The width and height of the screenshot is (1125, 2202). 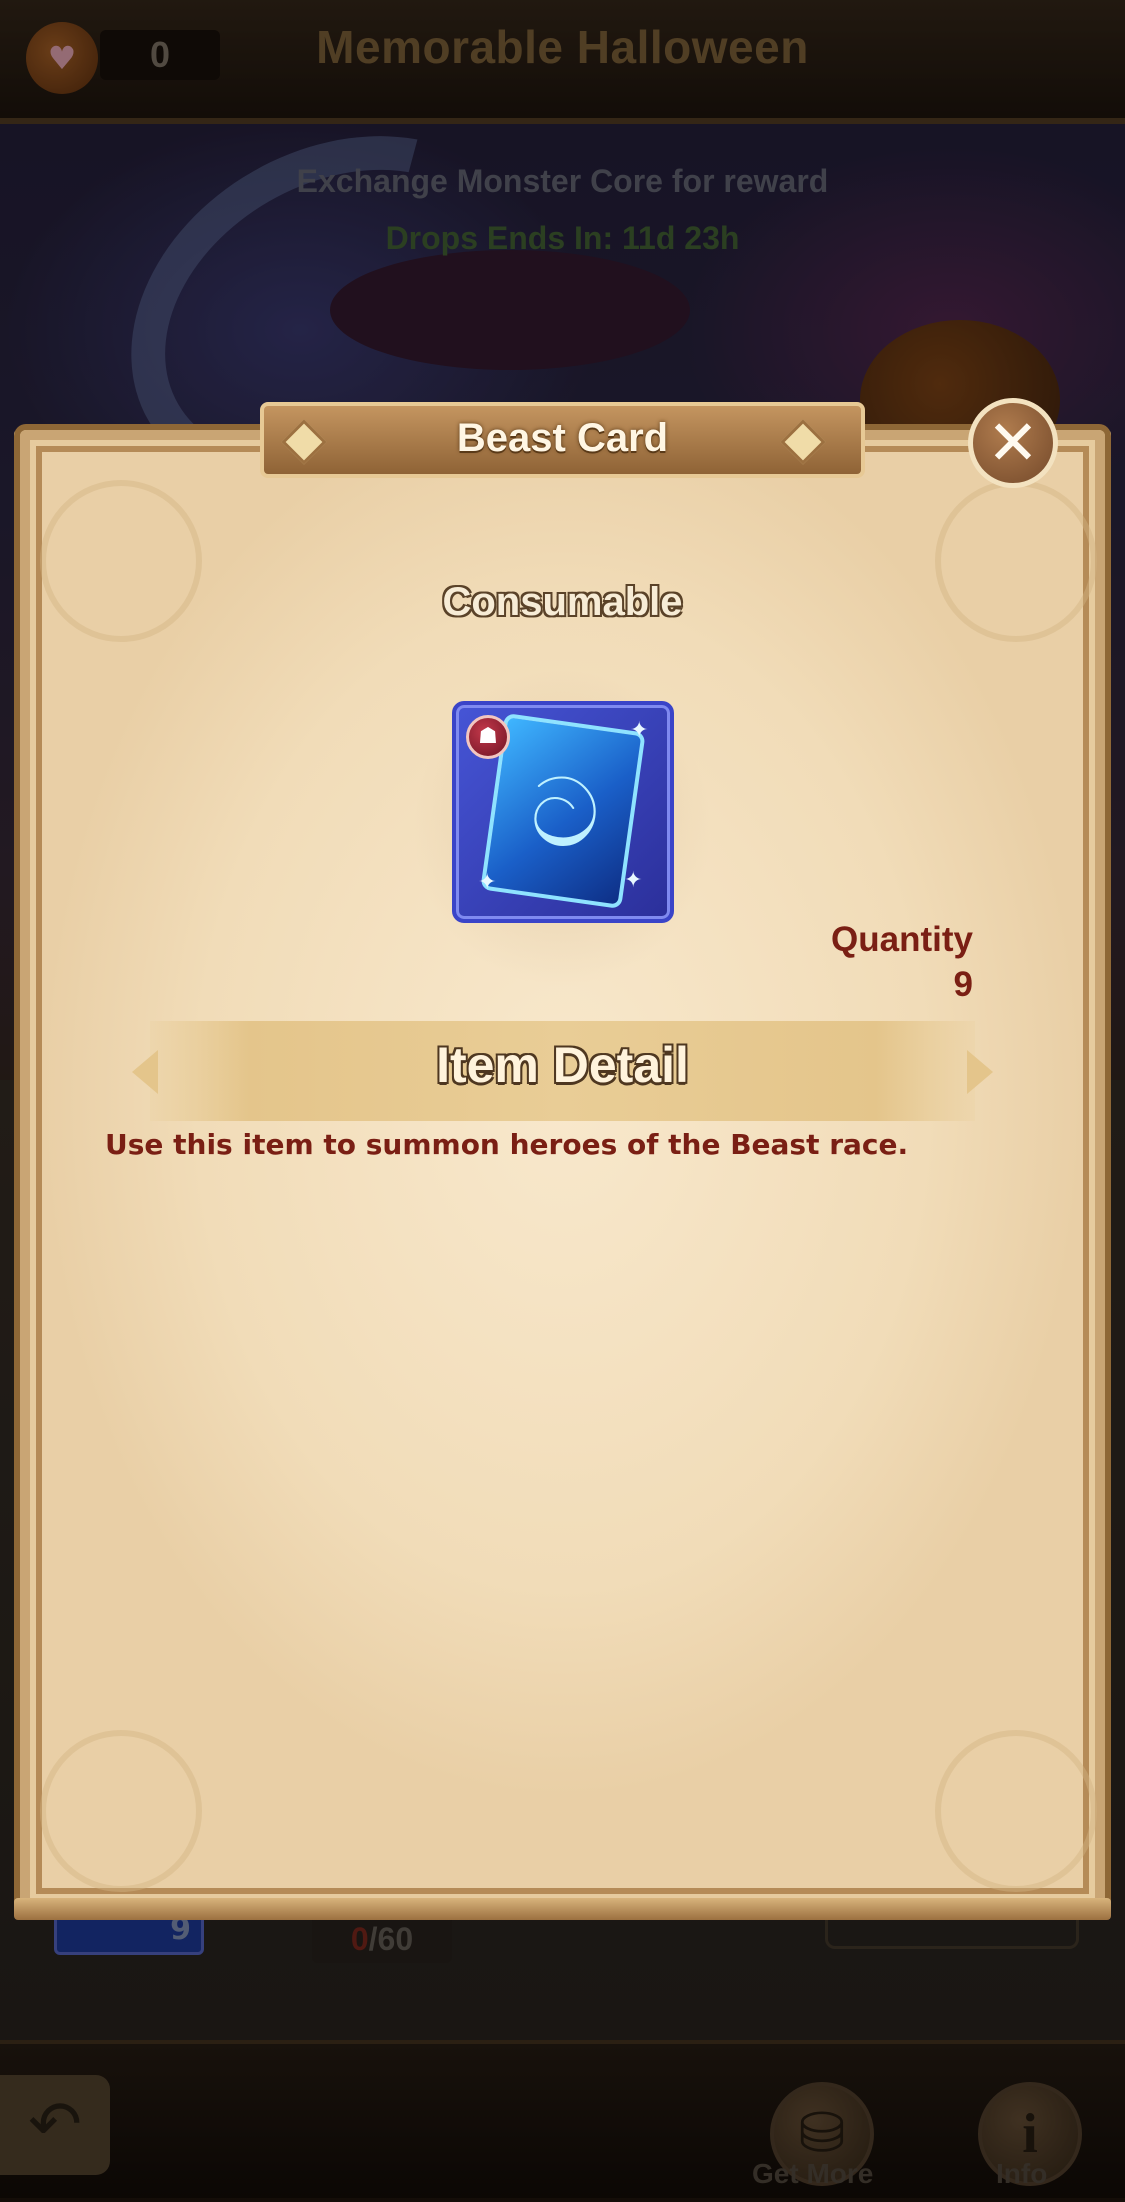 I want to click on quantity-label: Quantity, so click(x=902, y=939).